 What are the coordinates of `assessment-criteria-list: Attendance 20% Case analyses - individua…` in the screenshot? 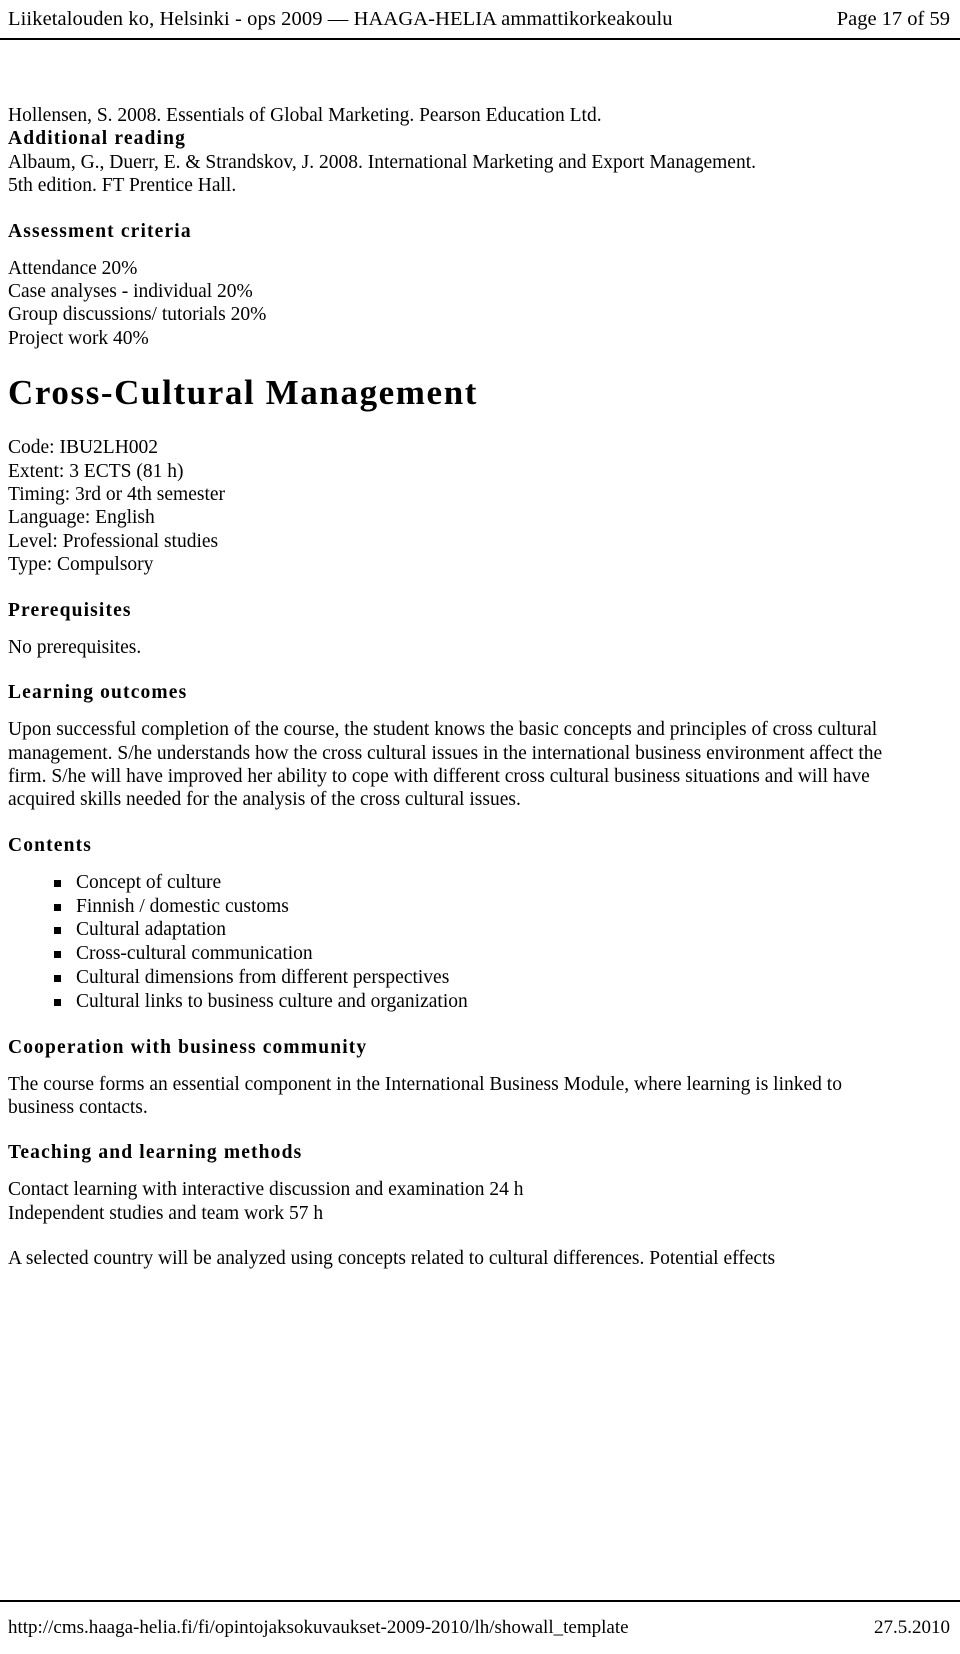 It's located at (453, 304).